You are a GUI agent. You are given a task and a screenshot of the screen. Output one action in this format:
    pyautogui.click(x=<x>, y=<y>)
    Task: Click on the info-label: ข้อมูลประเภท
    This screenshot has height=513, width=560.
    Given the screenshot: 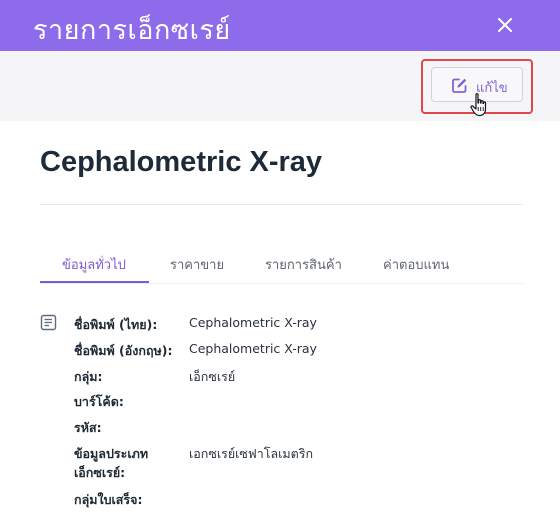 What is the action you would take?
    pyautogui.click(x=111, y=453)
    